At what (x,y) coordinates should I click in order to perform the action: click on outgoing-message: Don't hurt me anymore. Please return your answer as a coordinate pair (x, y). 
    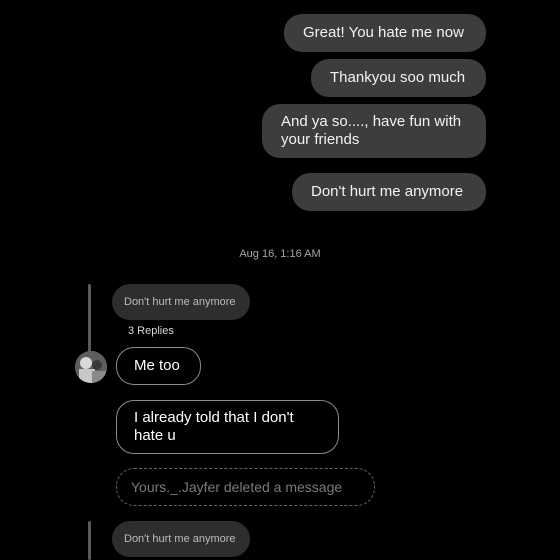
    Looking at the image, I should click on (389, 192).